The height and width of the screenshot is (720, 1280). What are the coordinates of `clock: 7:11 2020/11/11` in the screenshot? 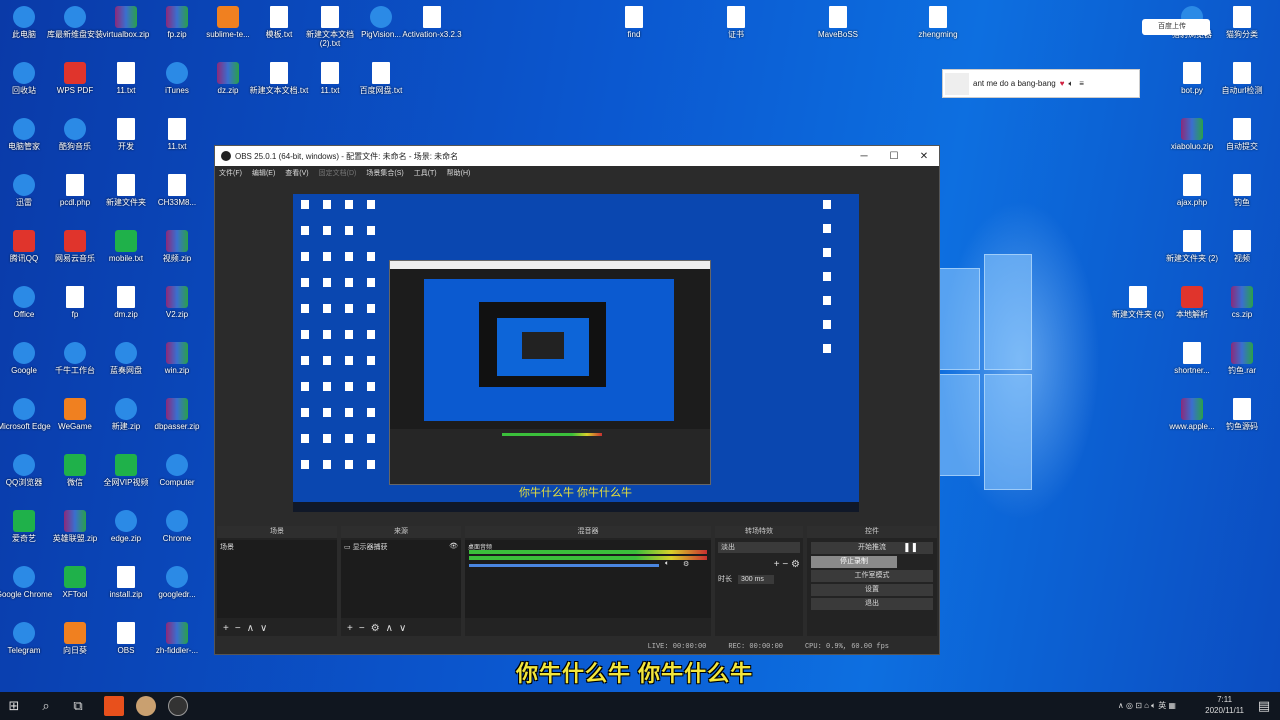 It's located at (1224, 705).